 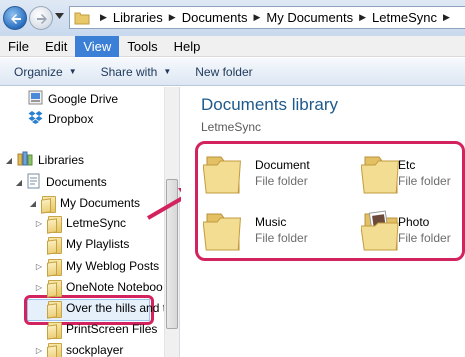 I want to click on command-bar: Organize ▼ Share with ▼ New folder, so click(x=232, y=72).